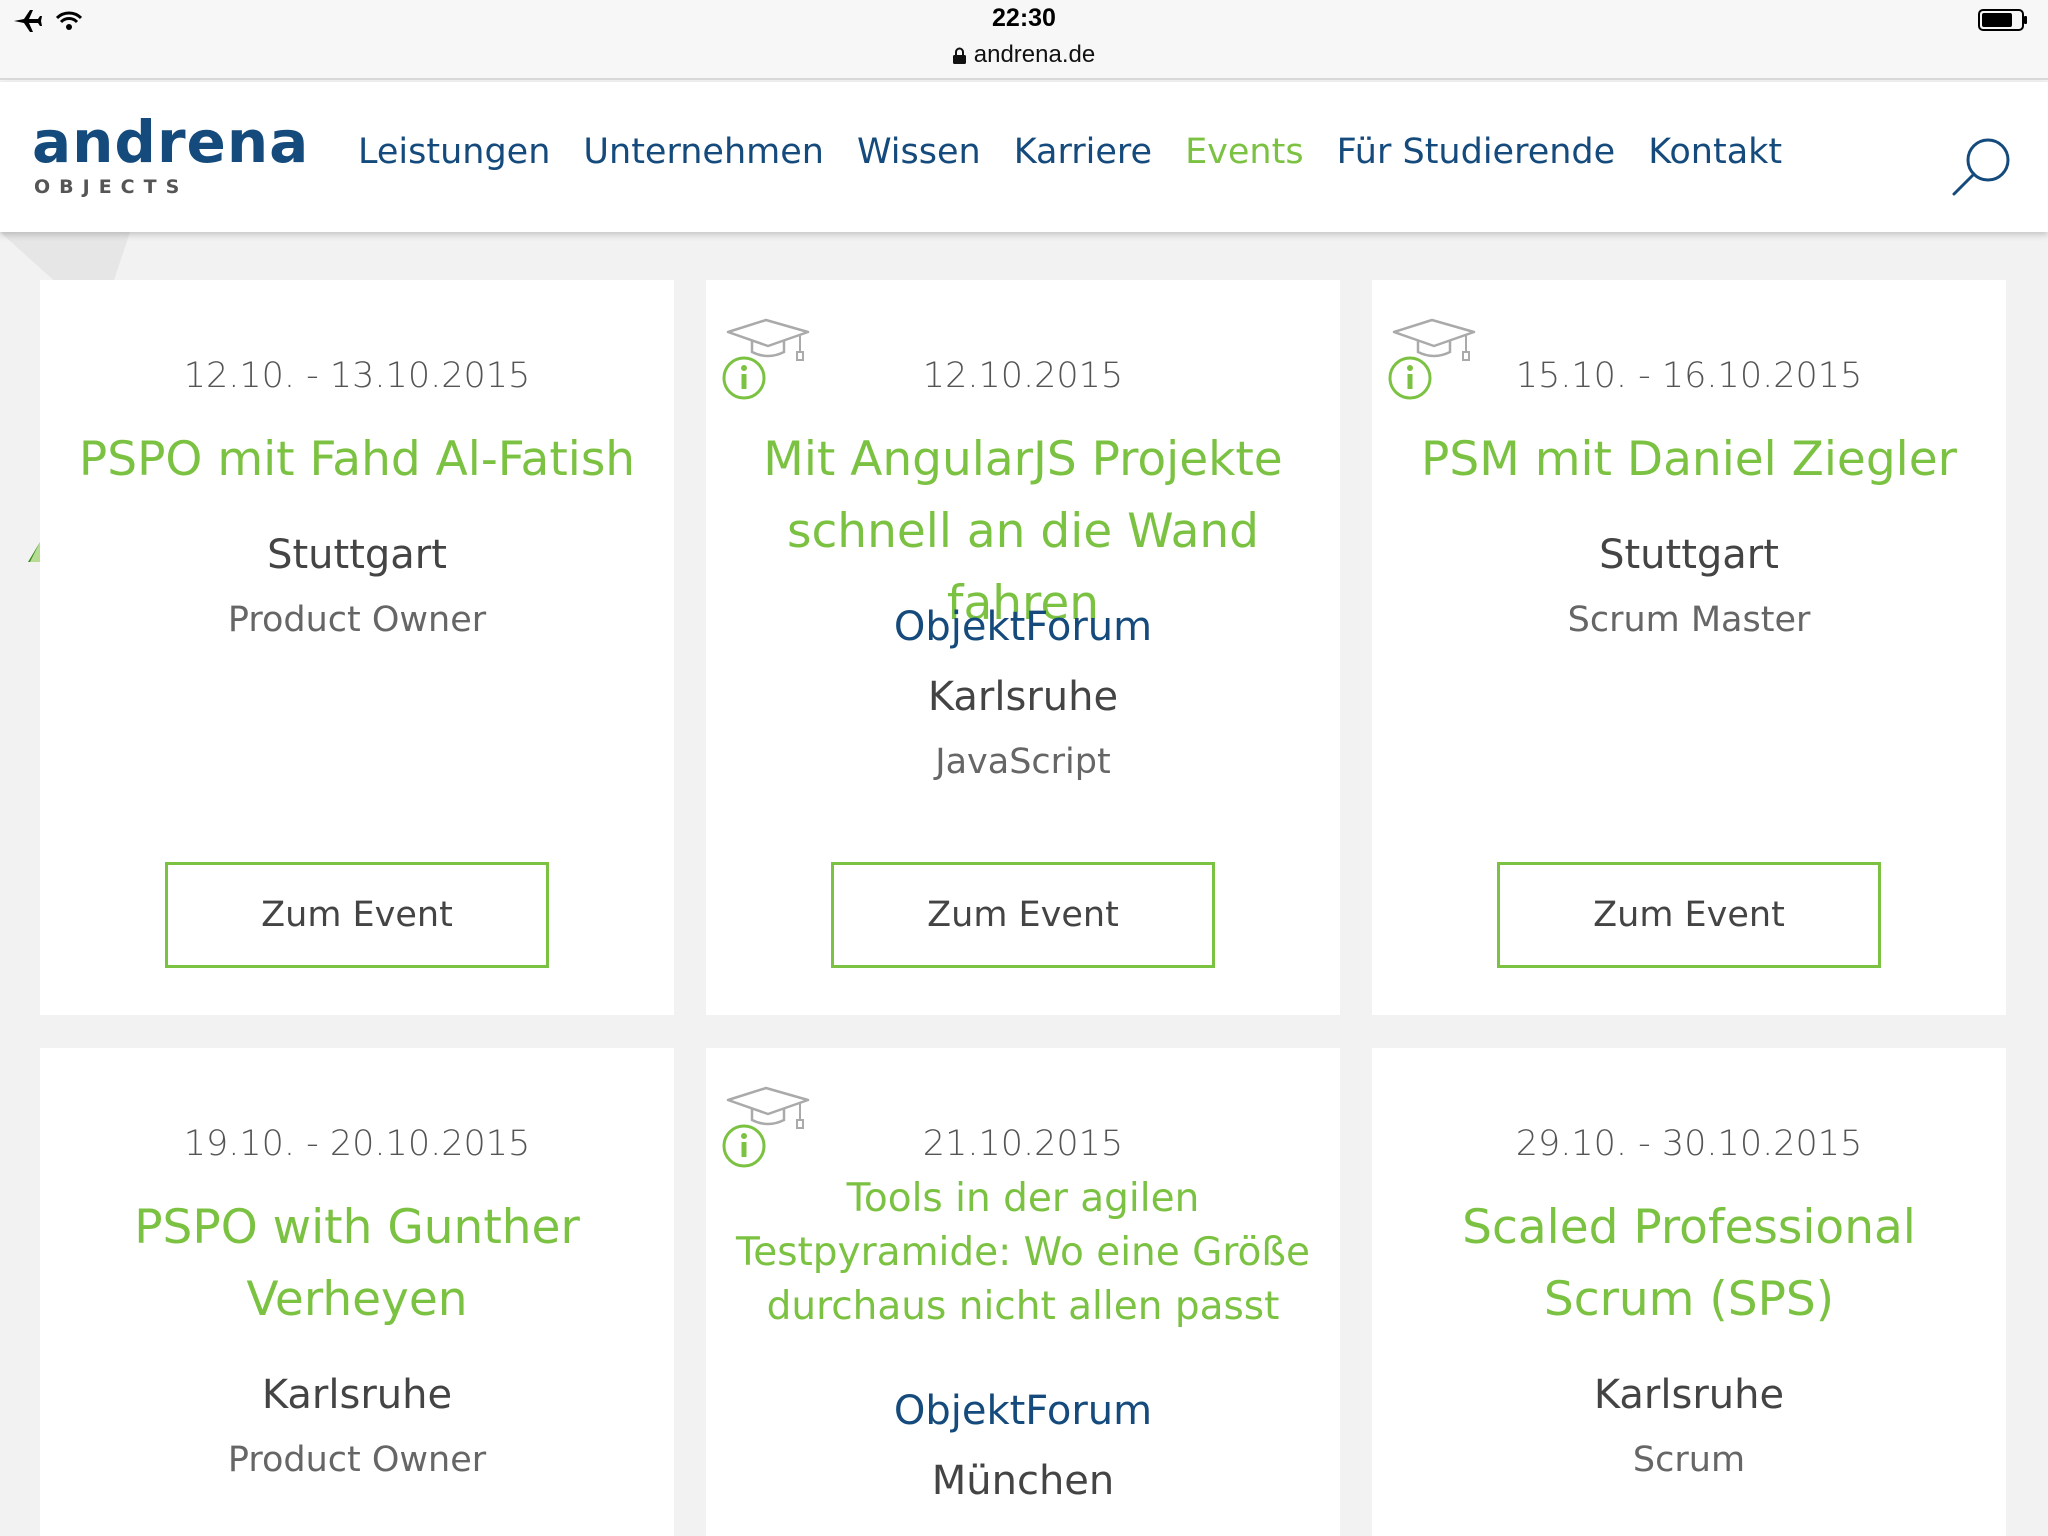 This screenshot has height=1536, width=2048. Describe the element at coordinates (1023, 762) in the screenshot. I see `event-topic: JavaScript` at that location.